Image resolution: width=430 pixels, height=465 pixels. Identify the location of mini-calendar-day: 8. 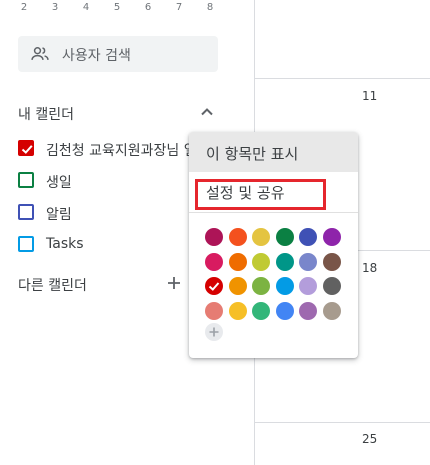
(210, 7).